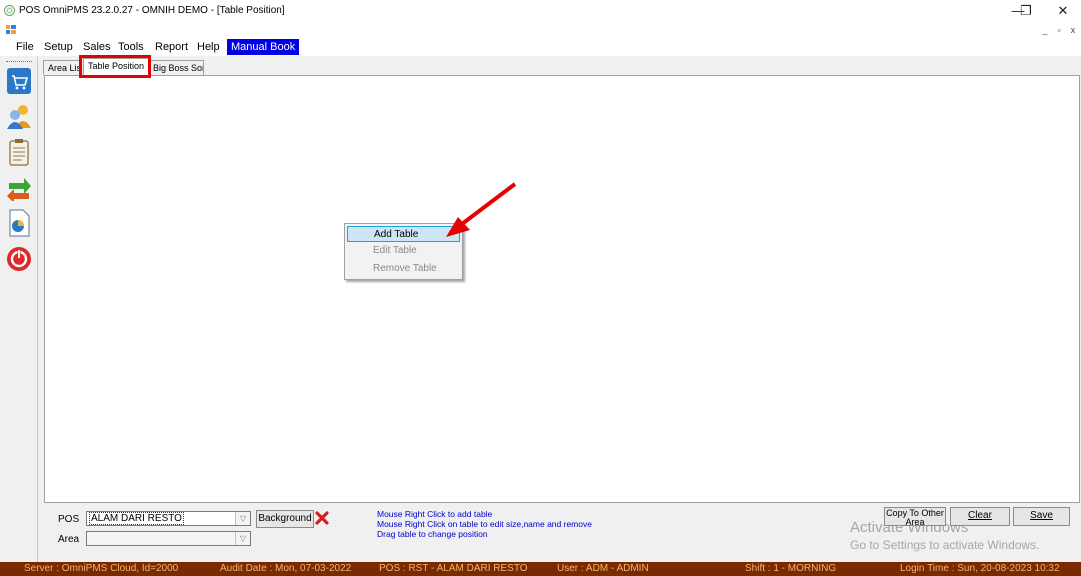  Describe the element at coordinates (322, 518) in the screenshot. I see `delete-background-icon` at that location.